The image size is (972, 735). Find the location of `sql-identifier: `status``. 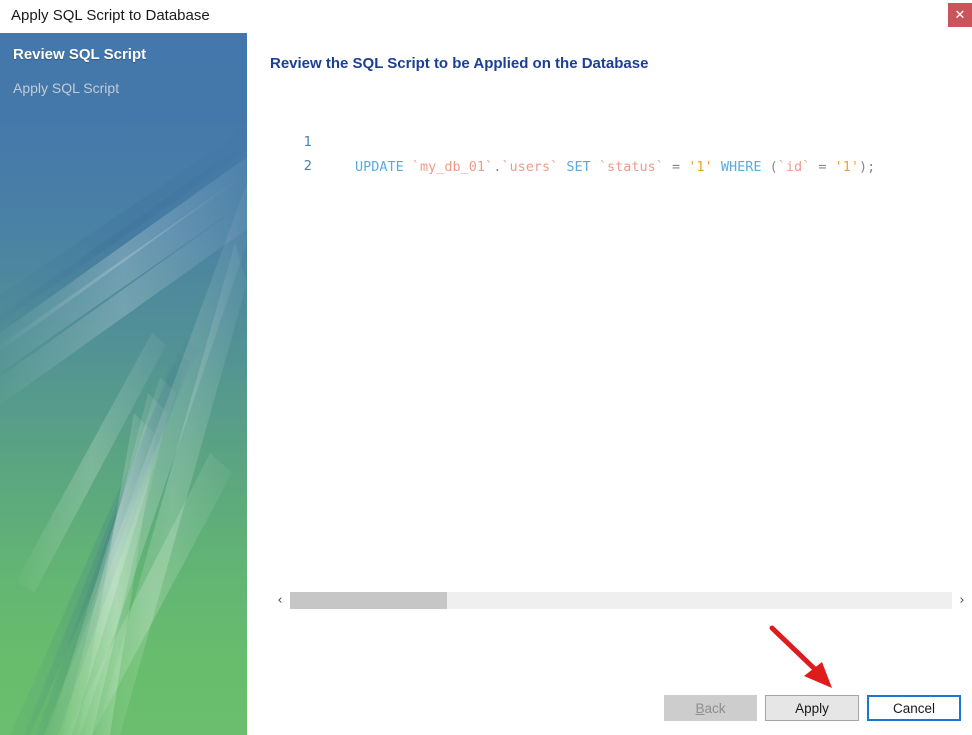

sql-identifier: `status` is located at coordinates (631, 167).